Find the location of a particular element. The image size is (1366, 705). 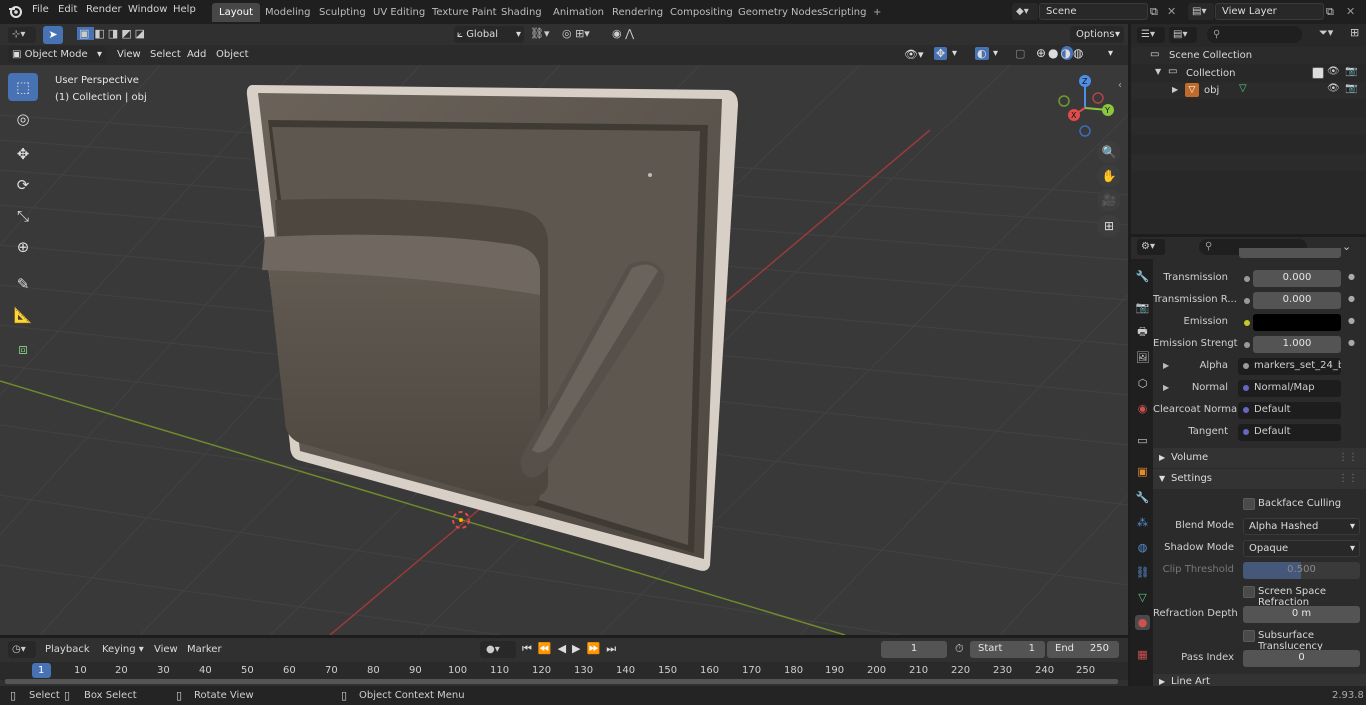

emission-strength-field: 1.000 is located at coordinates (1297, 344).